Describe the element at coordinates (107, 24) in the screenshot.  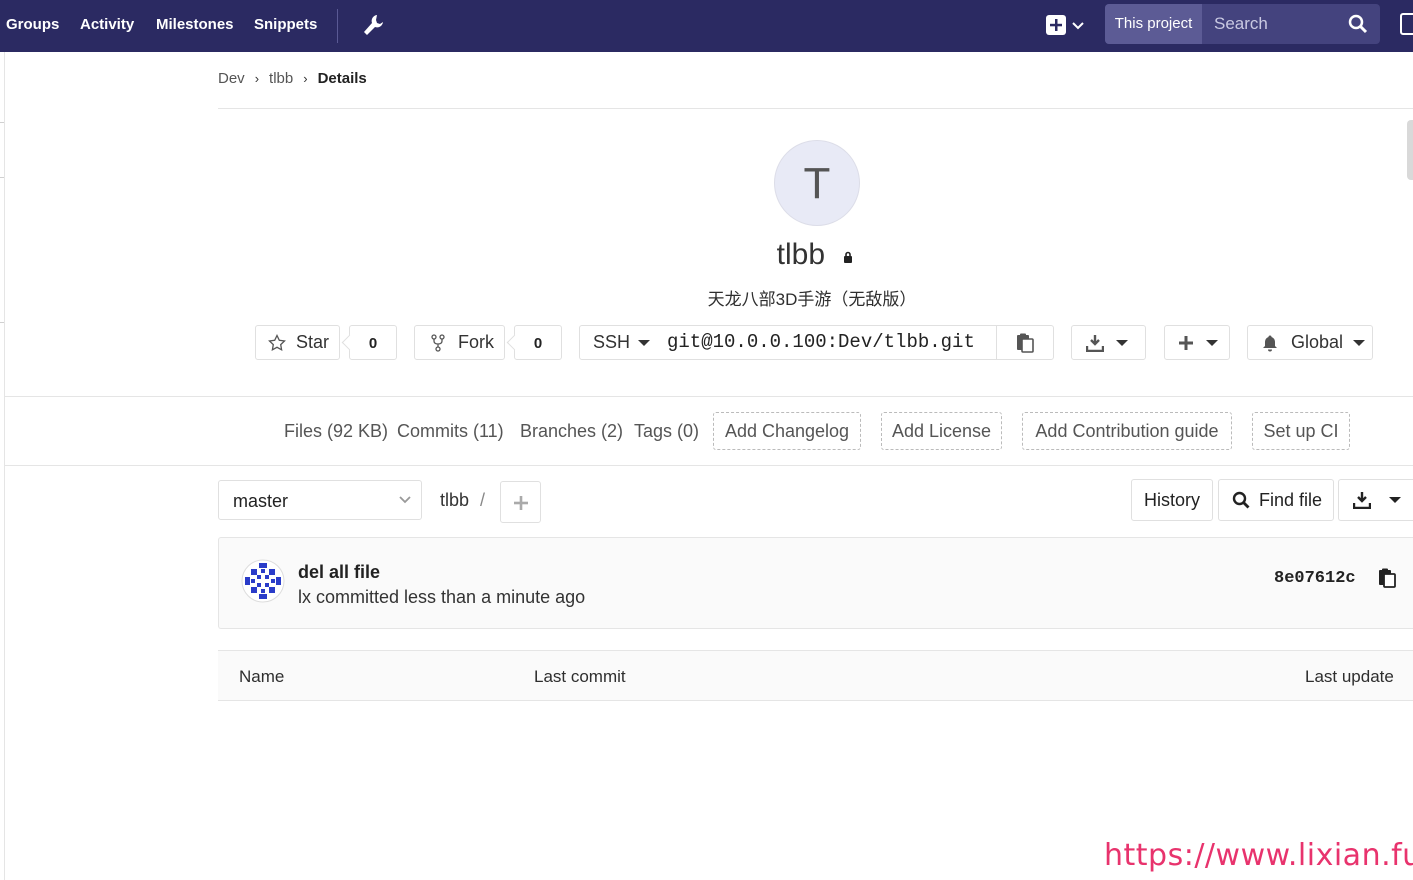
I see `nav-activity: Activity` at that location.